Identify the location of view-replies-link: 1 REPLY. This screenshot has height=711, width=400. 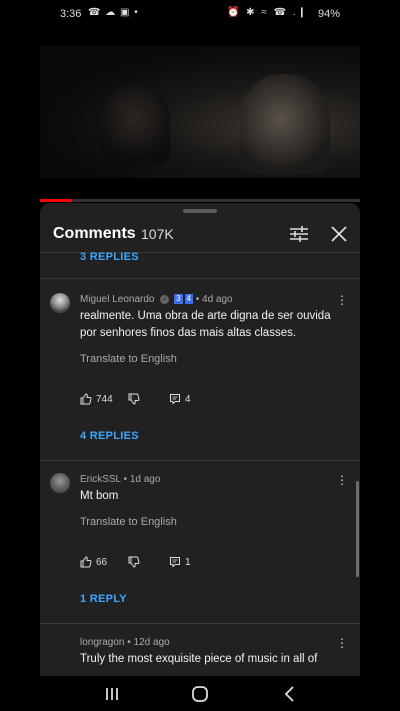
(103, 599).